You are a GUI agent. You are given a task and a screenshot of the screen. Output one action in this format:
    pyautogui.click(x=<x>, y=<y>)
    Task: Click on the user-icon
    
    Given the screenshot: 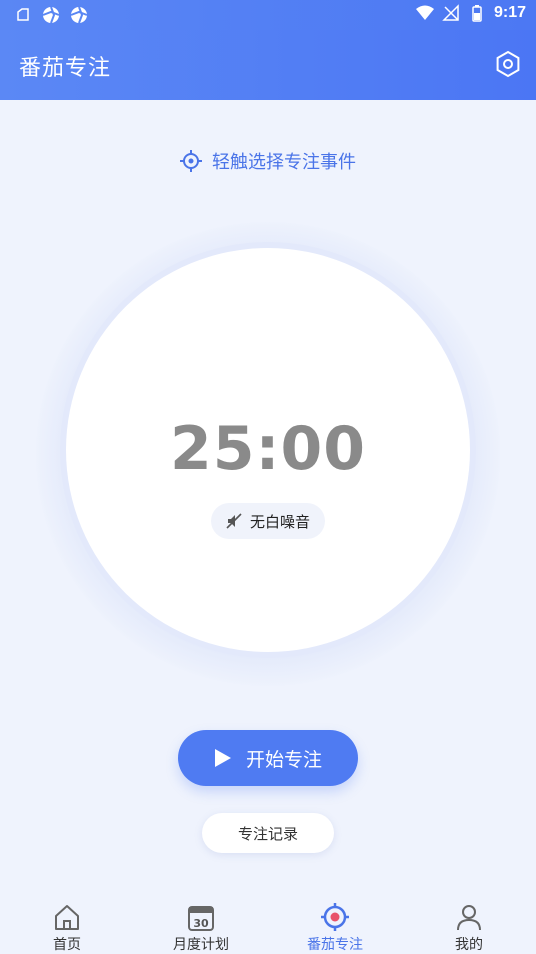 What is the action you would take?
    pyautogui.click(x=469, y=918)
    